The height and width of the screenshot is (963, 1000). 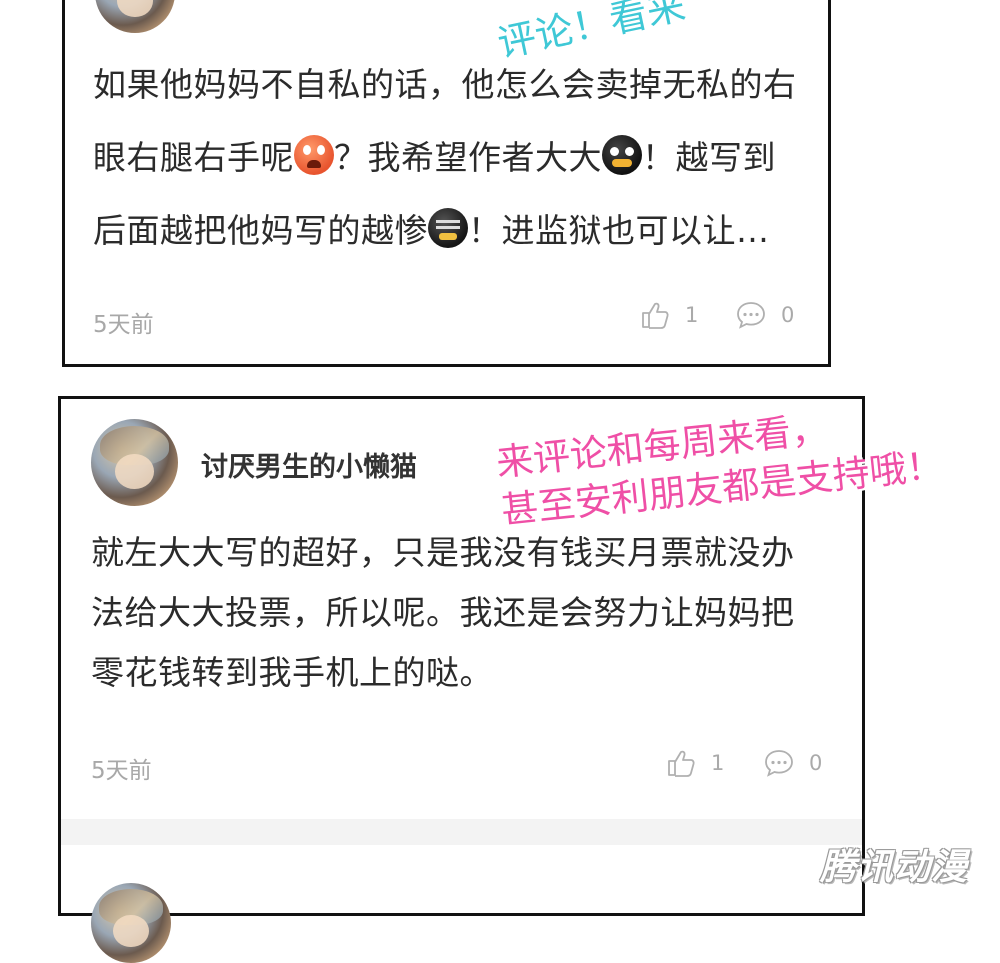 What do you see at coordinates (894, 867) in the screenshot?
I see `watermark-logo: 腾讯动漫` at bounding box center [894, 867].